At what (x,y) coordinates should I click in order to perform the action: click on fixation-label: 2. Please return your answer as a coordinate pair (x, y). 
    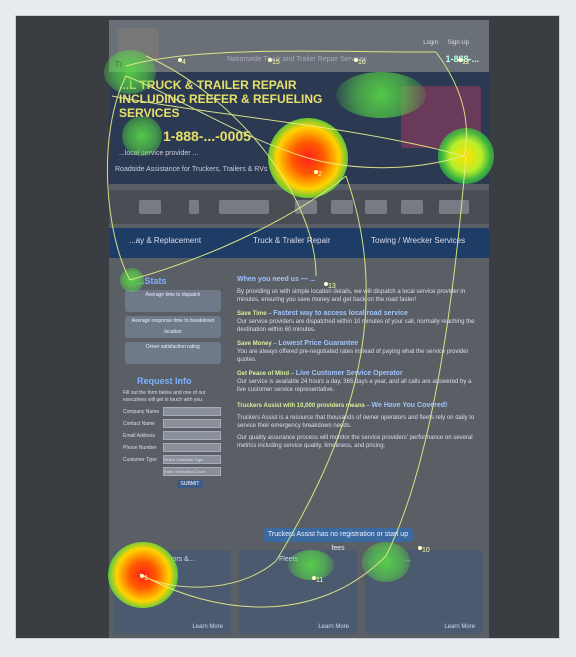
    Looking at the image, I should click on (320, 174).